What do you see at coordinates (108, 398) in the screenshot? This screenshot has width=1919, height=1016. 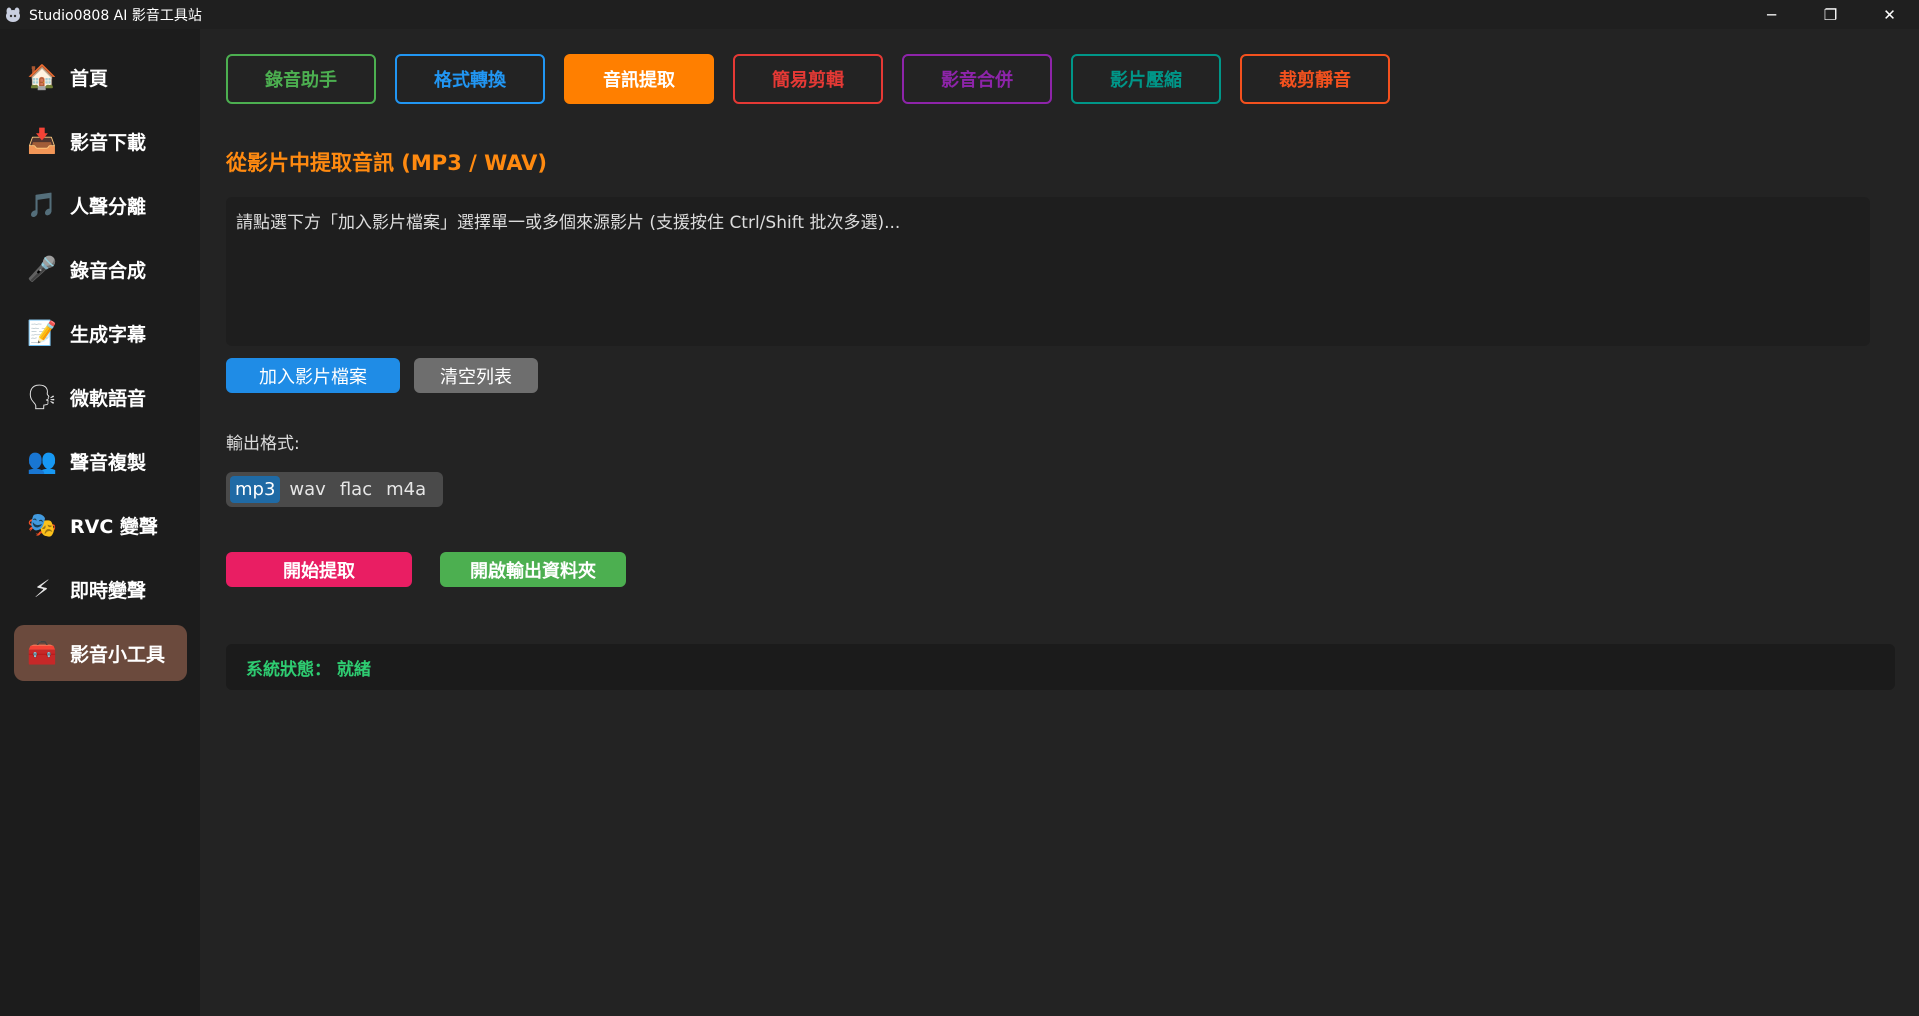 I see `sidebar-item-label: 微軟語音` at bounding box center [108, 398].